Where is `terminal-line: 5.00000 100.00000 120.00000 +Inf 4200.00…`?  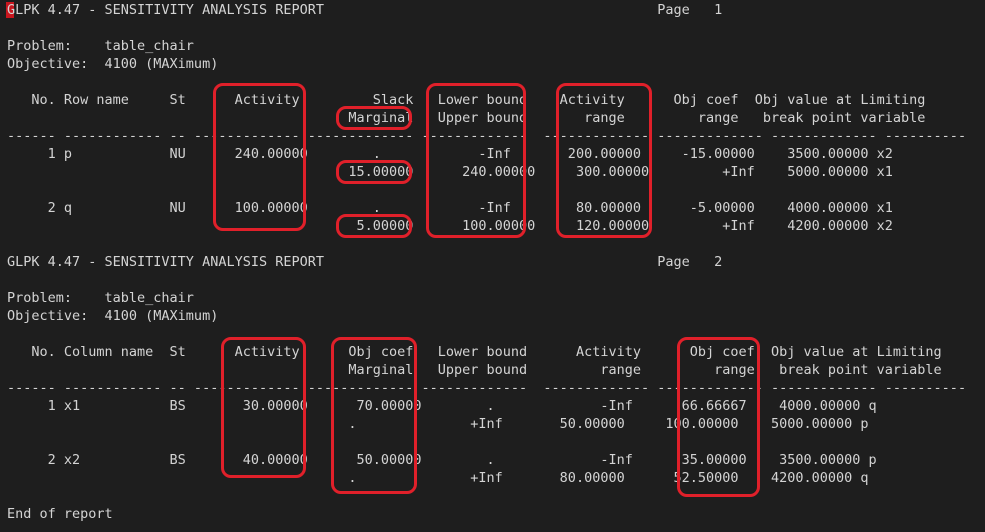 terminal-line: 5.00000 100.00000 120.00000 +Inf 4200.00… is located at coordinates (450, 226).